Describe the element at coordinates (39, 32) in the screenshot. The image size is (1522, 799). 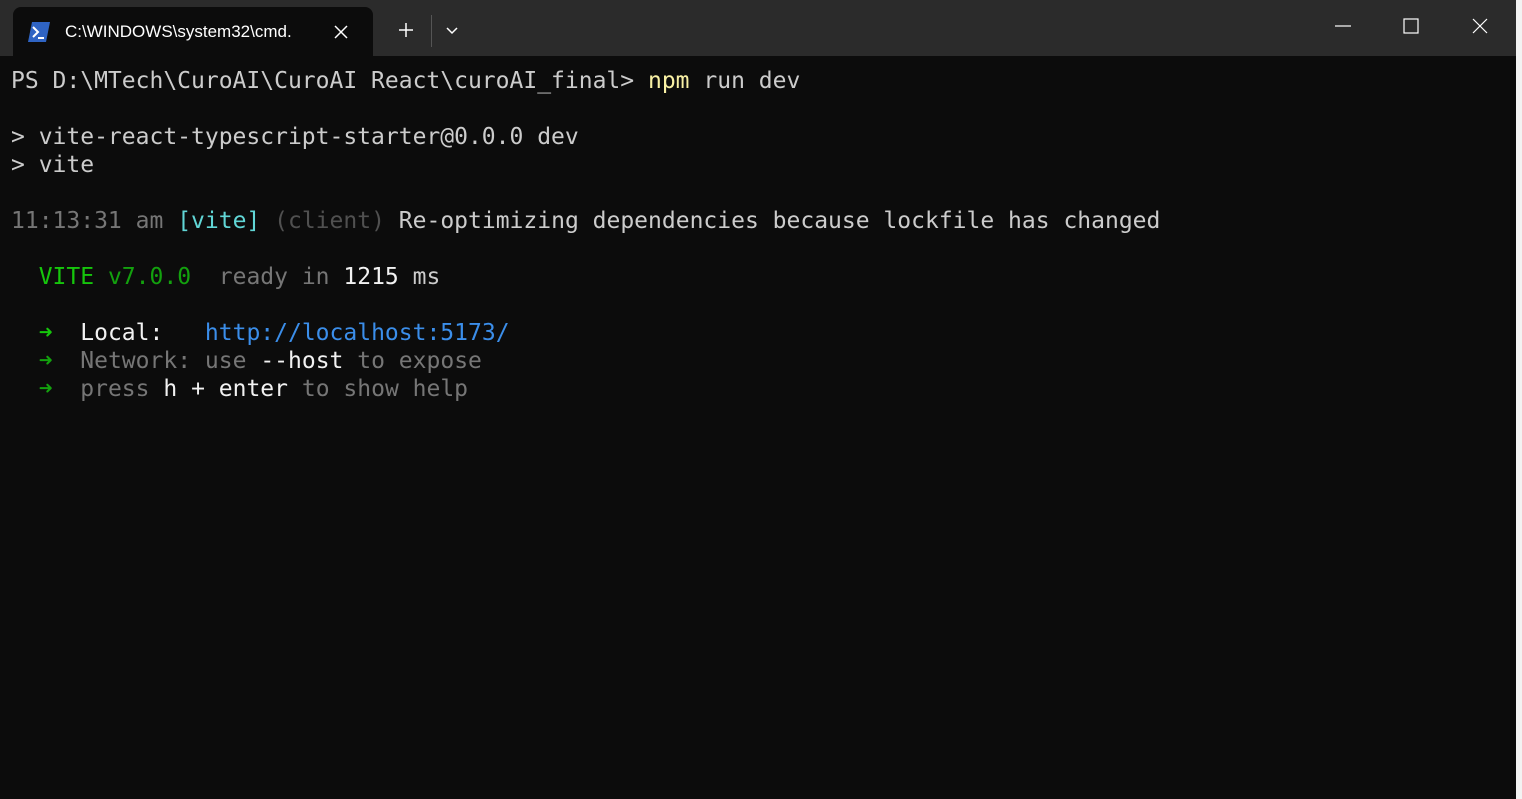
I see `powershell-icon` at that location.